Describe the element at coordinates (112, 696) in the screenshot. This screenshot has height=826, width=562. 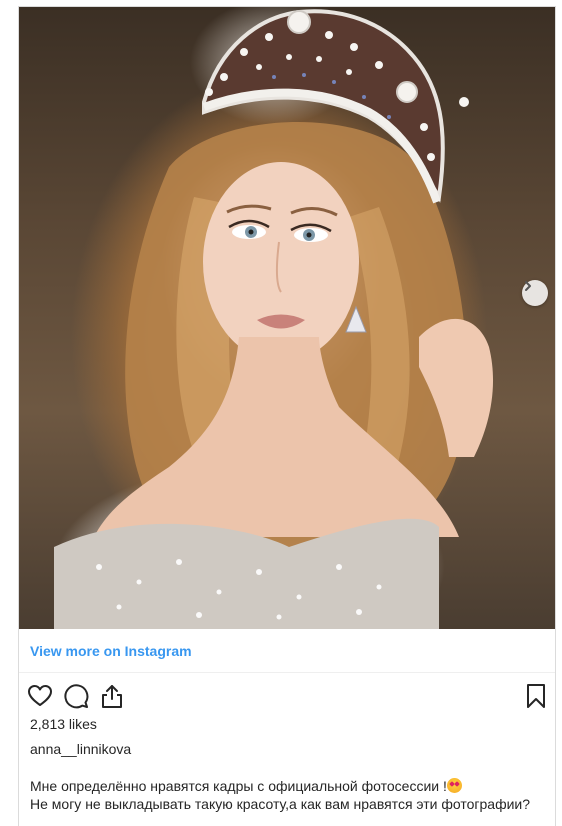
I see `share-icon` at that location.